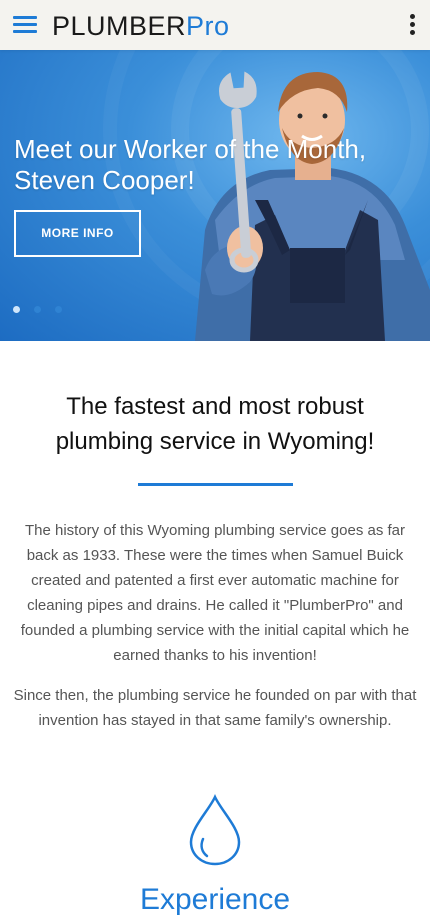 The image size is (430, 920). What do you see at coordinates (413, 25) in the screenshot?
I see `vertical-dots-icon` at bounding box center [413, 25].